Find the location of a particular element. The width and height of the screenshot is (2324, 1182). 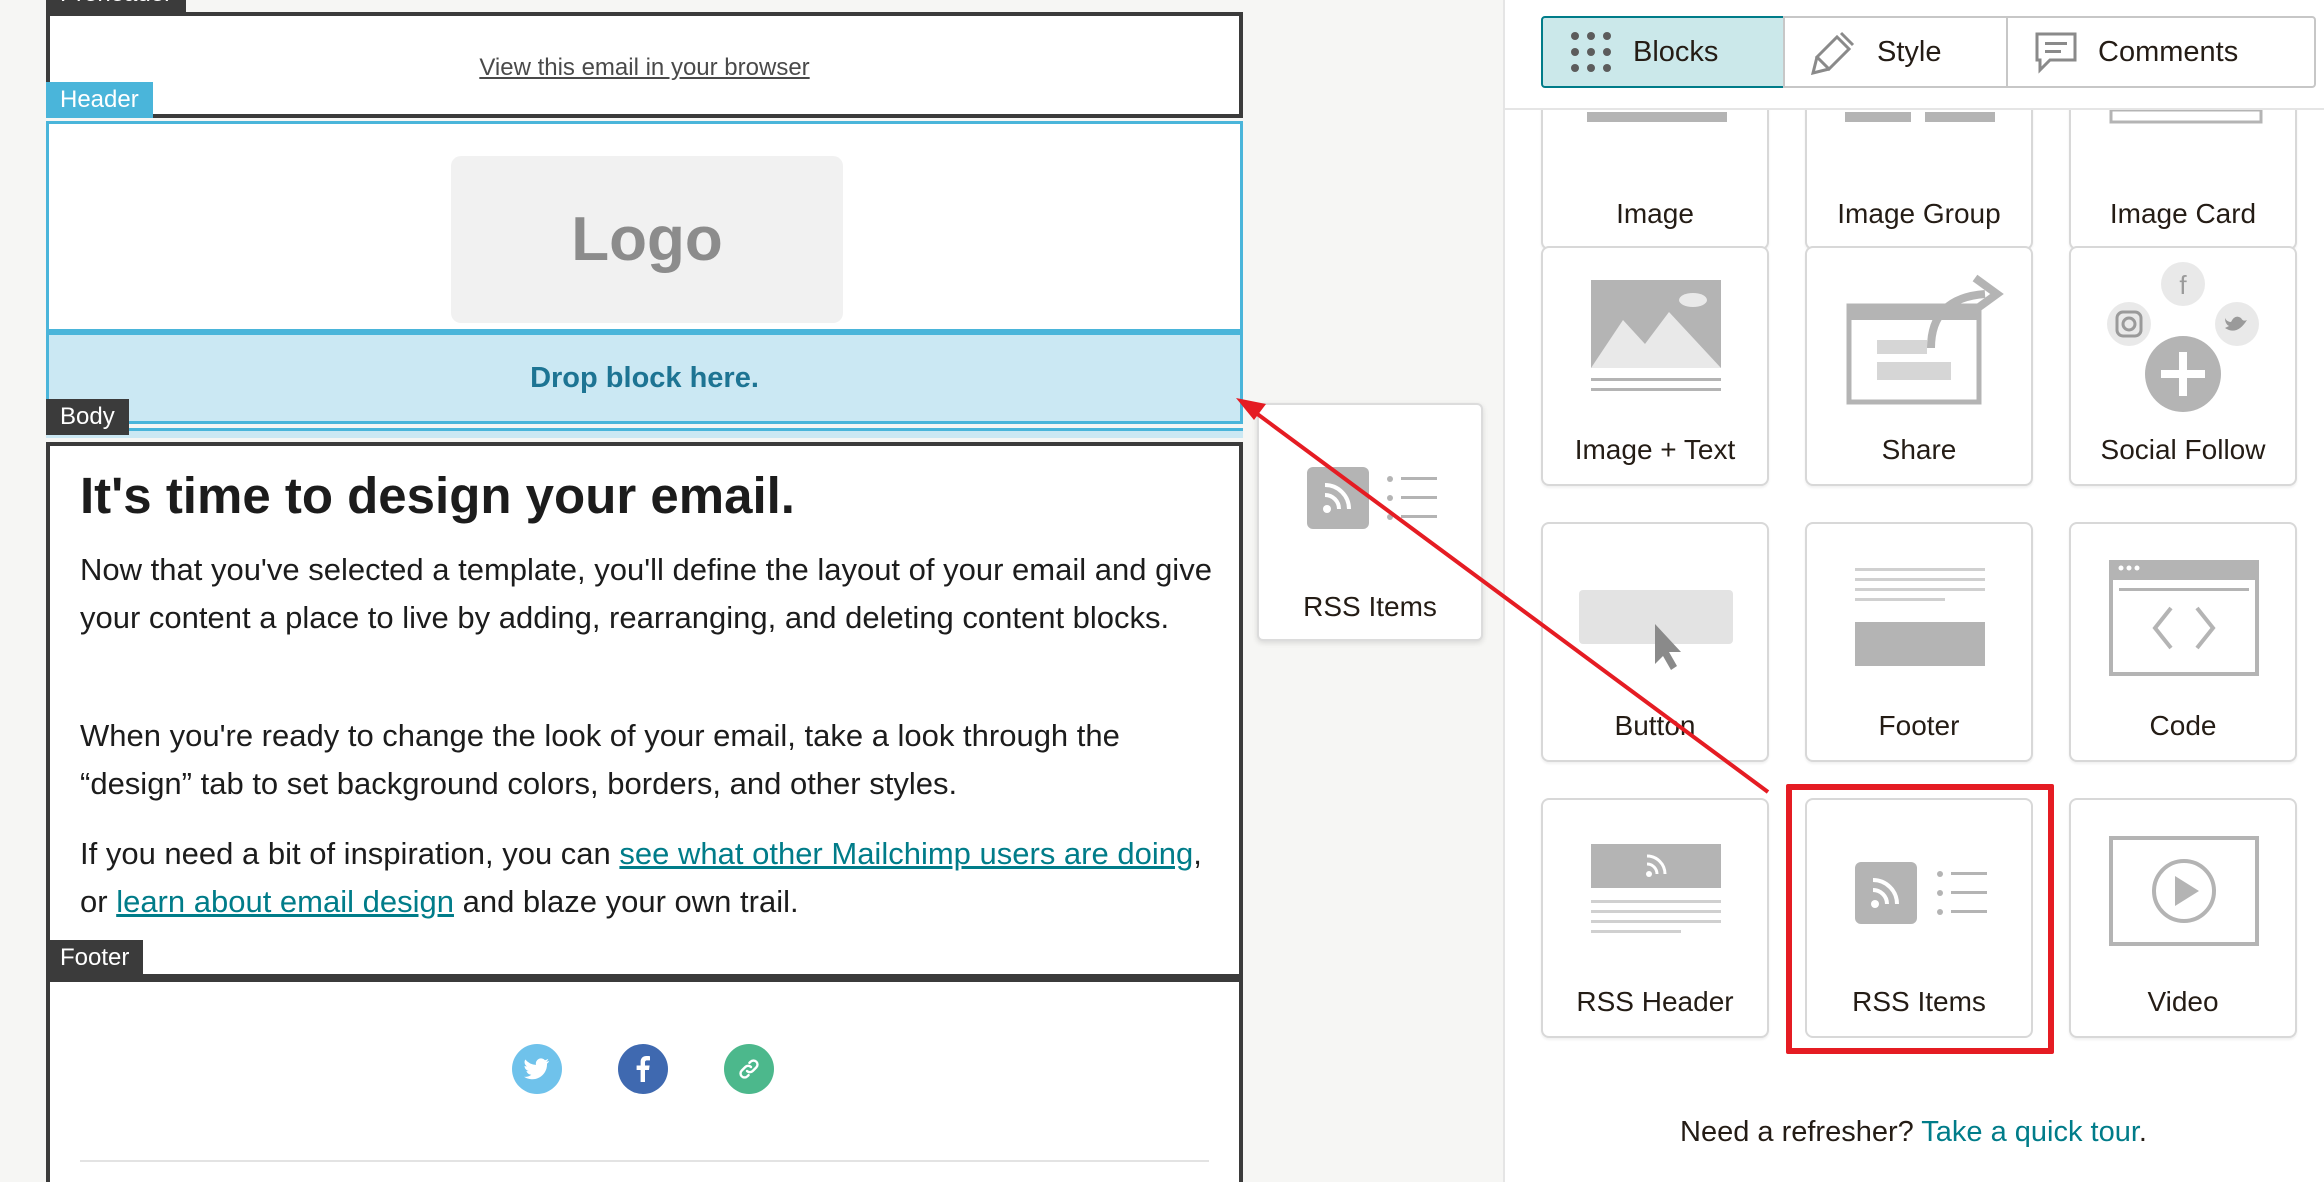

header-section: Logo is located at coordinates (644, 226).